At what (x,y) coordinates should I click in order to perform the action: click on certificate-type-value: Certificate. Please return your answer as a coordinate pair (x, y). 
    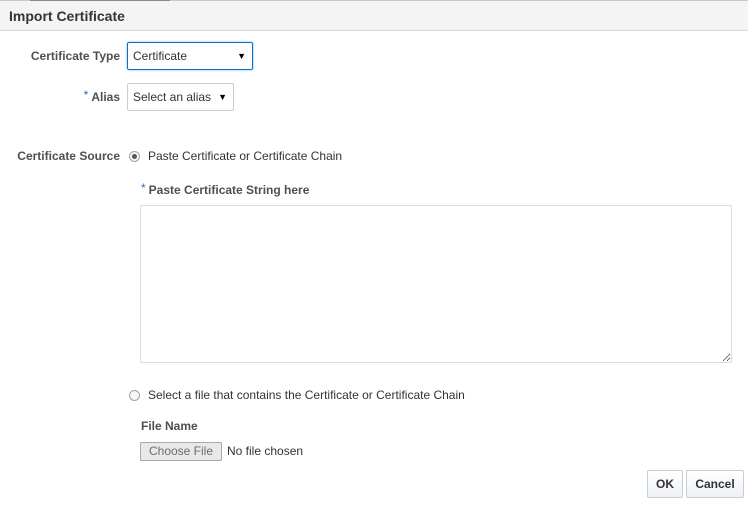
    Looking at the image, I should click on (160, 56).